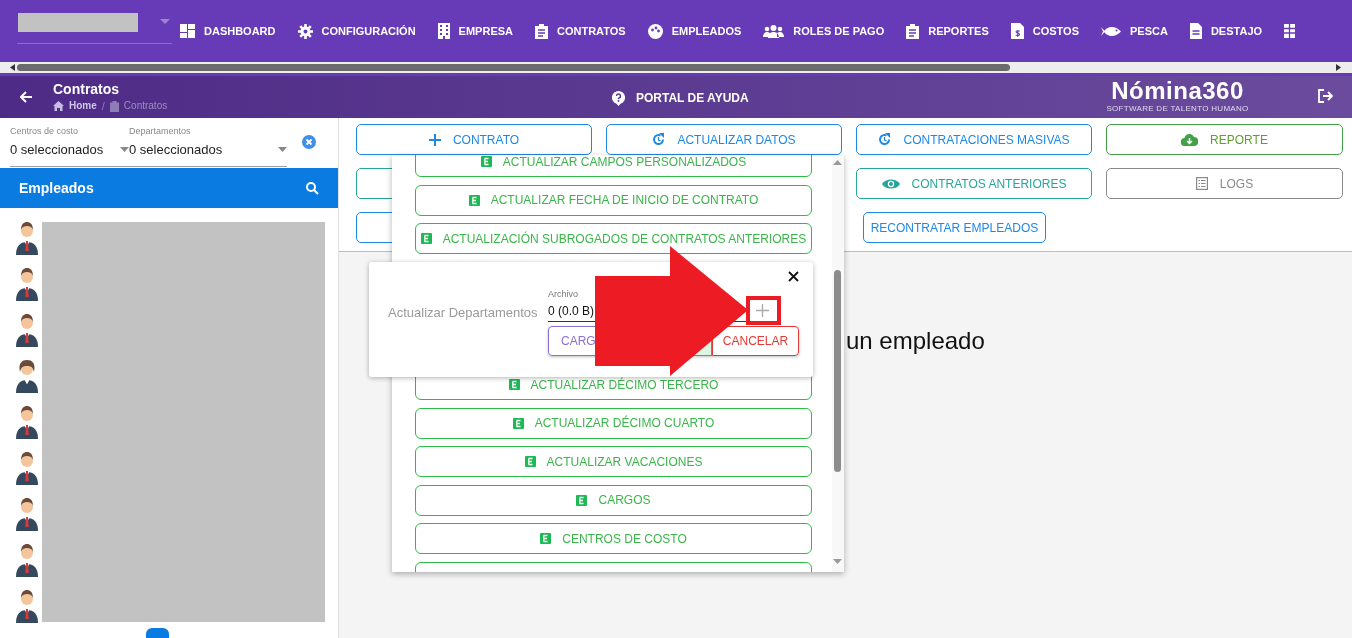 The image size is (1352, 638). Describe the element at coordinates (443, 31) in the screenshot. I see `building-icon` at that location.